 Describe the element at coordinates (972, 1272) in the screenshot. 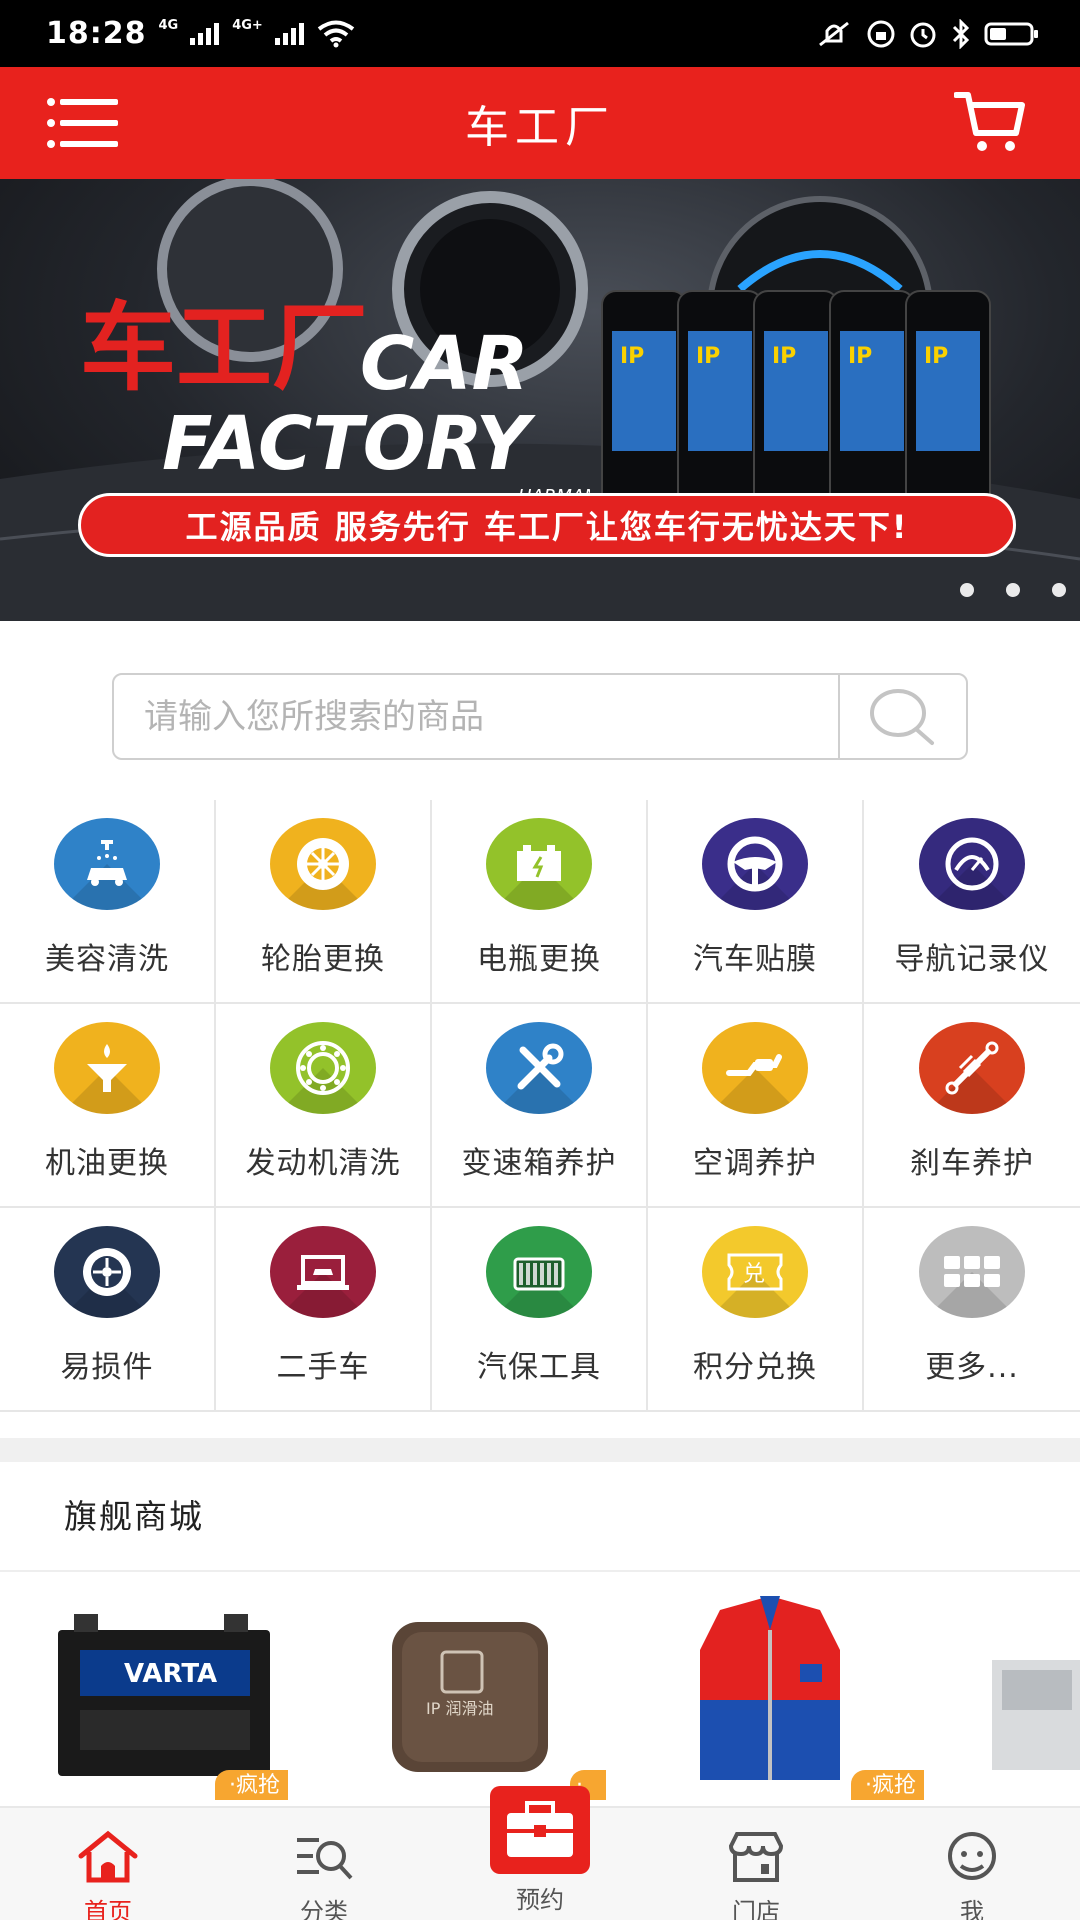

I see `grid-more-icon` at that location.